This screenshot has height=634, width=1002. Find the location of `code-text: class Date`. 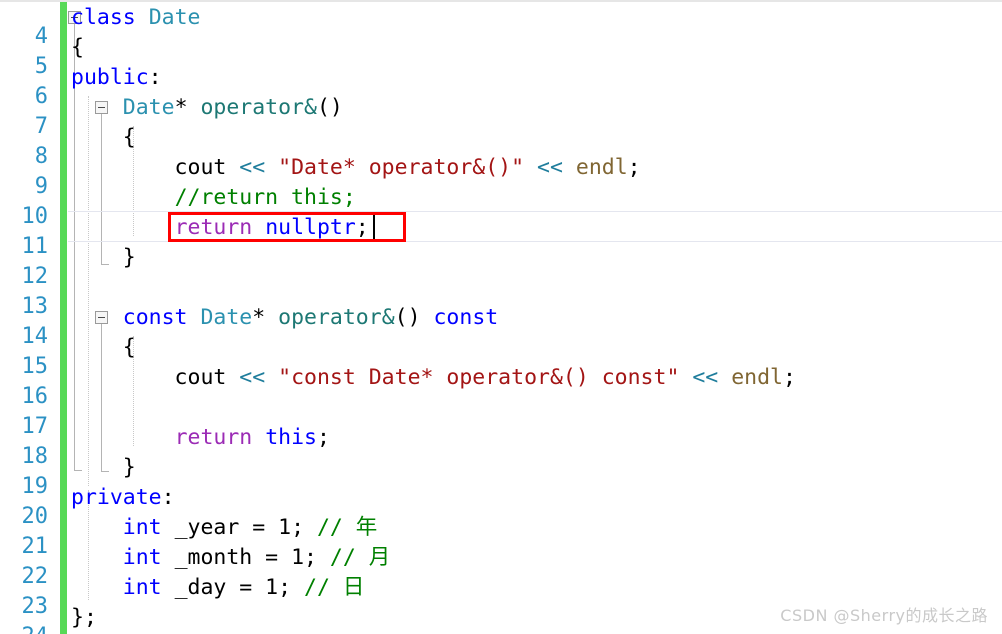

code-text: class Date is located at coordinates (135, 18).